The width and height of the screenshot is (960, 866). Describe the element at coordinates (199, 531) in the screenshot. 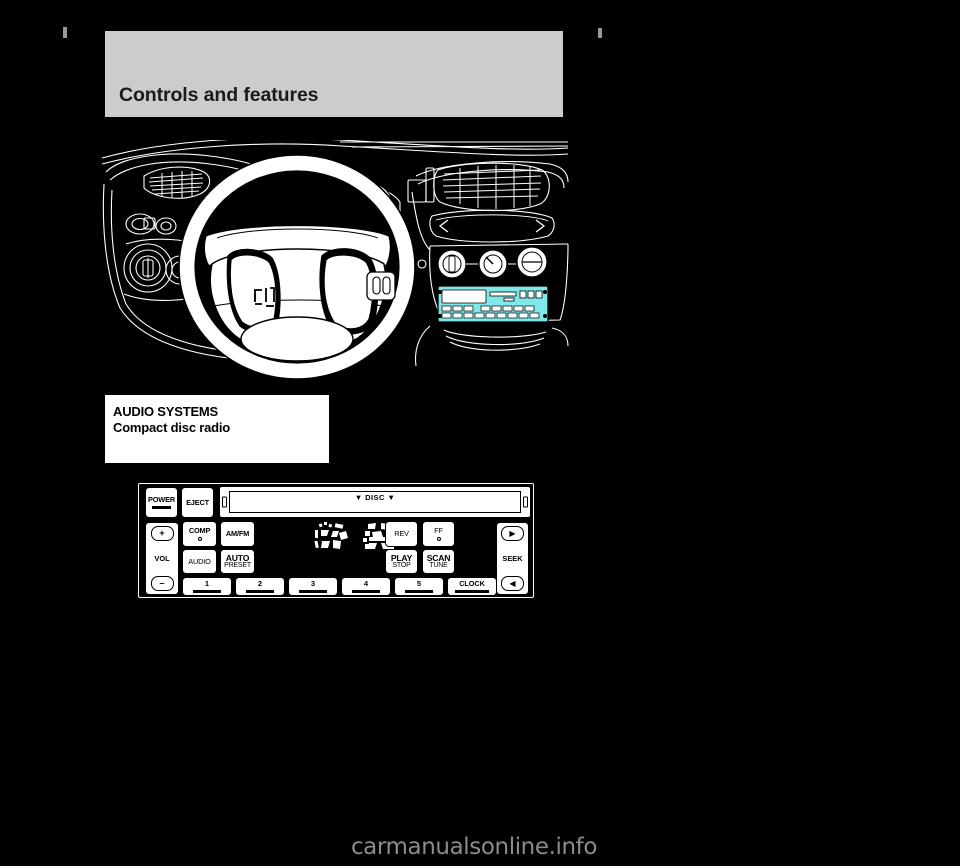

I see `comp-button-label: COMP` at that location.